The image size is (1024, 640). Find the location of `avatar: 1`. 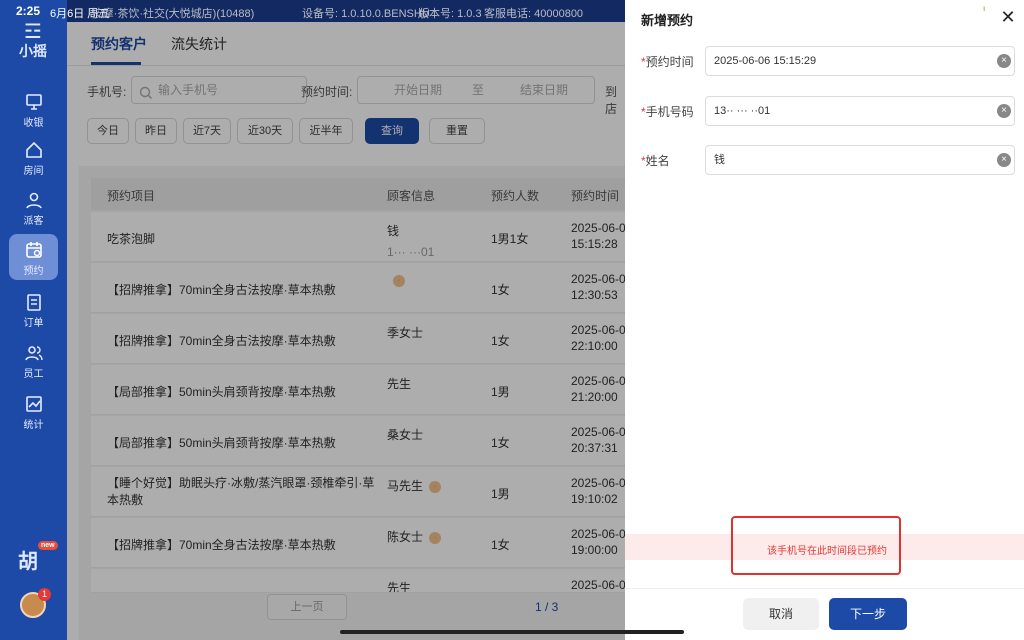

avatar: 1 is located at coordinates (35, 603).